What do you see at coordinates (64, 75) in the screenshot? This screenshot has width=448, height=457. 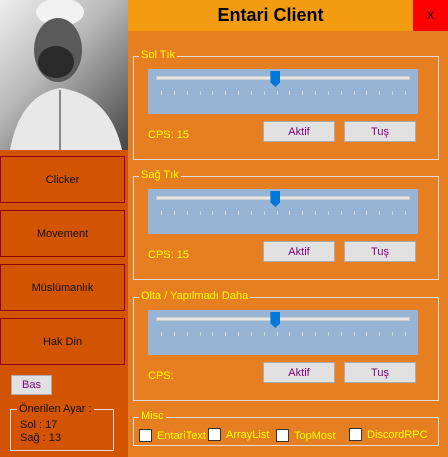 I see `profile-photo` at bounding box center [64, 75].